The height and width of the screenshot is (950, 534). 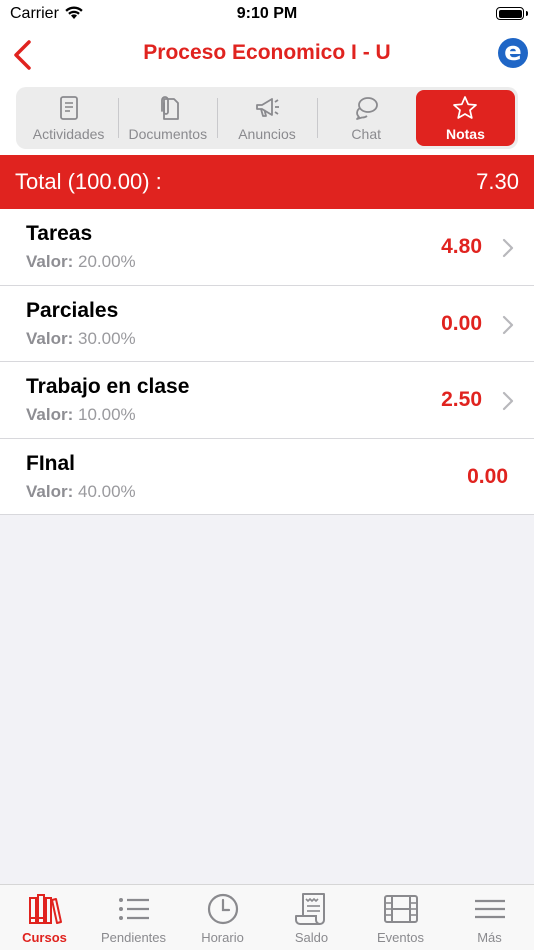 I want to click on tab-actividades: Actividades, so click(x=68, y=118).